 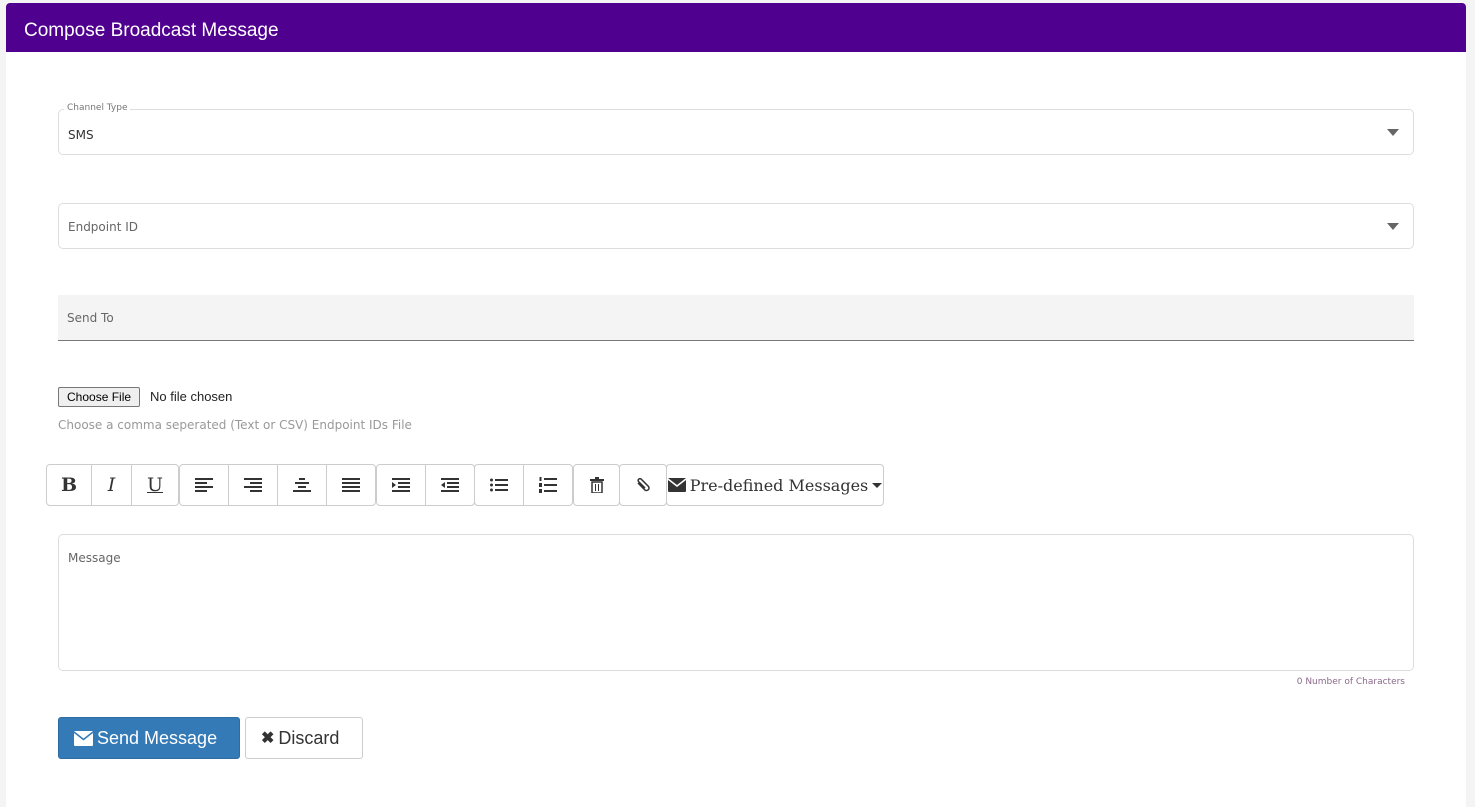 I want to click on send-message-button: Send Message, so click(x=149, y=738).